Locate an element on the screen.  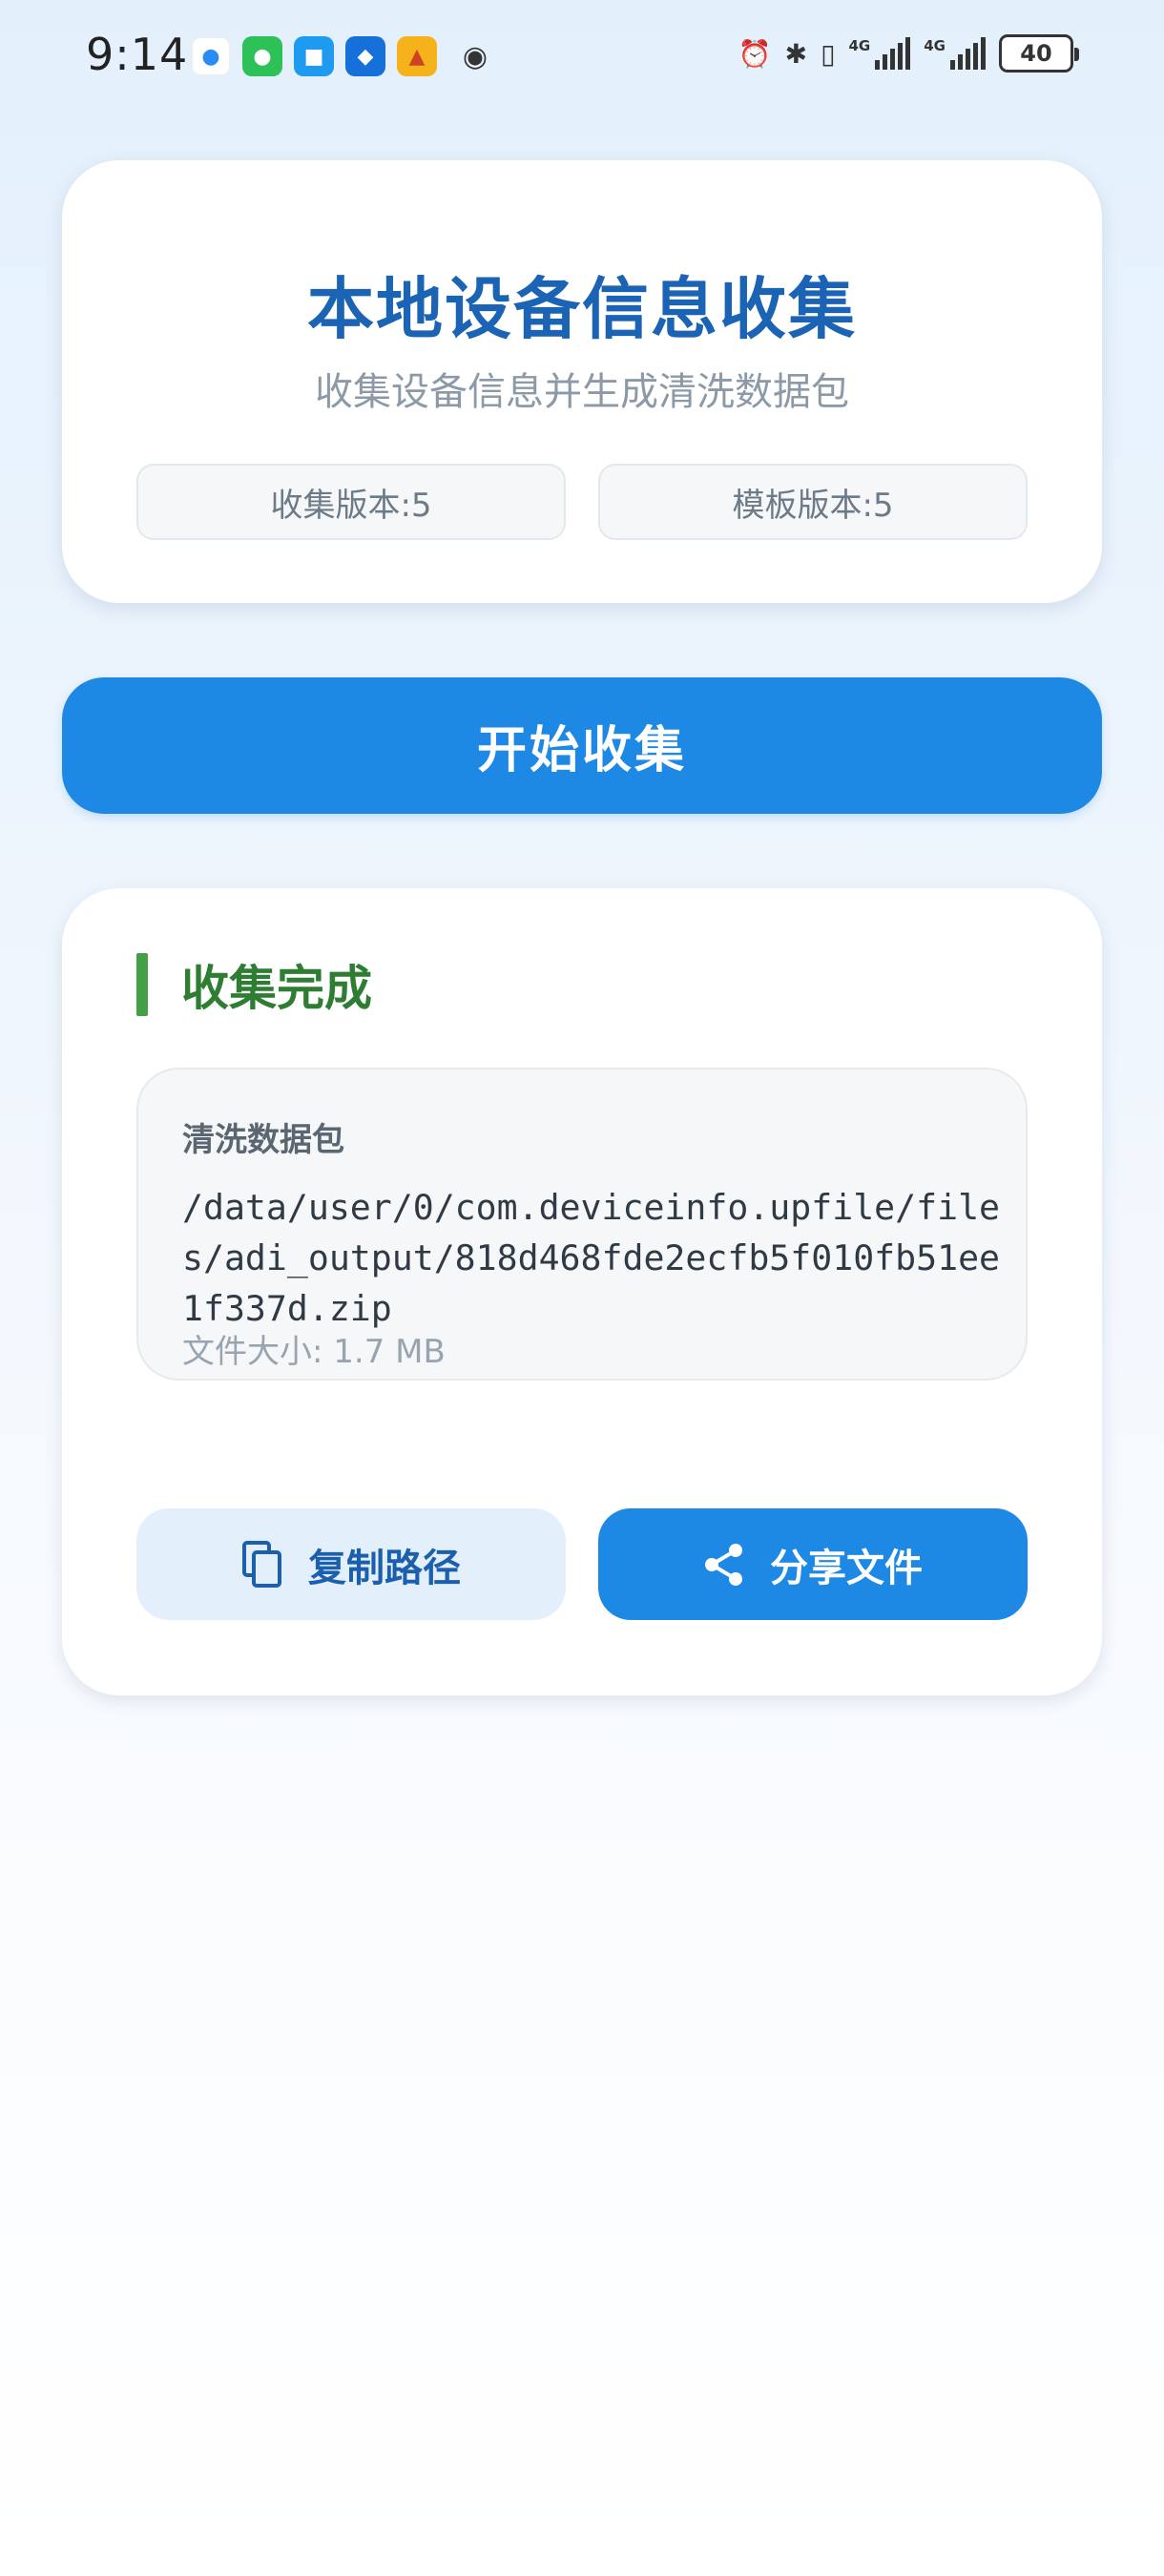
bubble-app-icon: ● is located at coordinates (211, 56).